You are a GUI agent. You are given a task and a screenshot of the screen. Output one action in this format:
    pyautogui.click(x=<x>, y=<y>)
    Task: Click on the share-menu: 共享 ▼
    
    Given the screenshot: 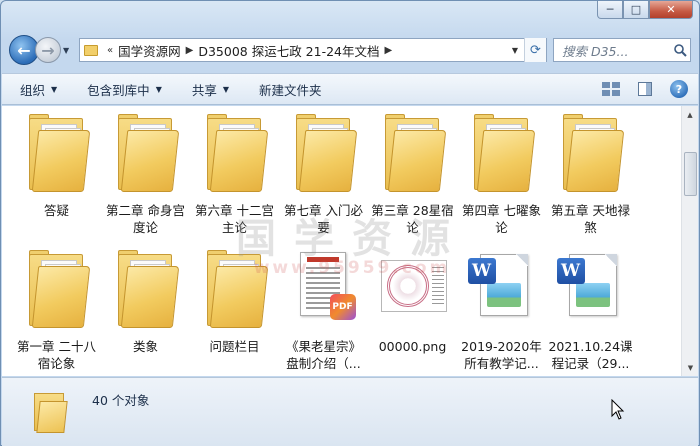 What is the action you would take?
    pyautogui.click(x=210, y=89)
    